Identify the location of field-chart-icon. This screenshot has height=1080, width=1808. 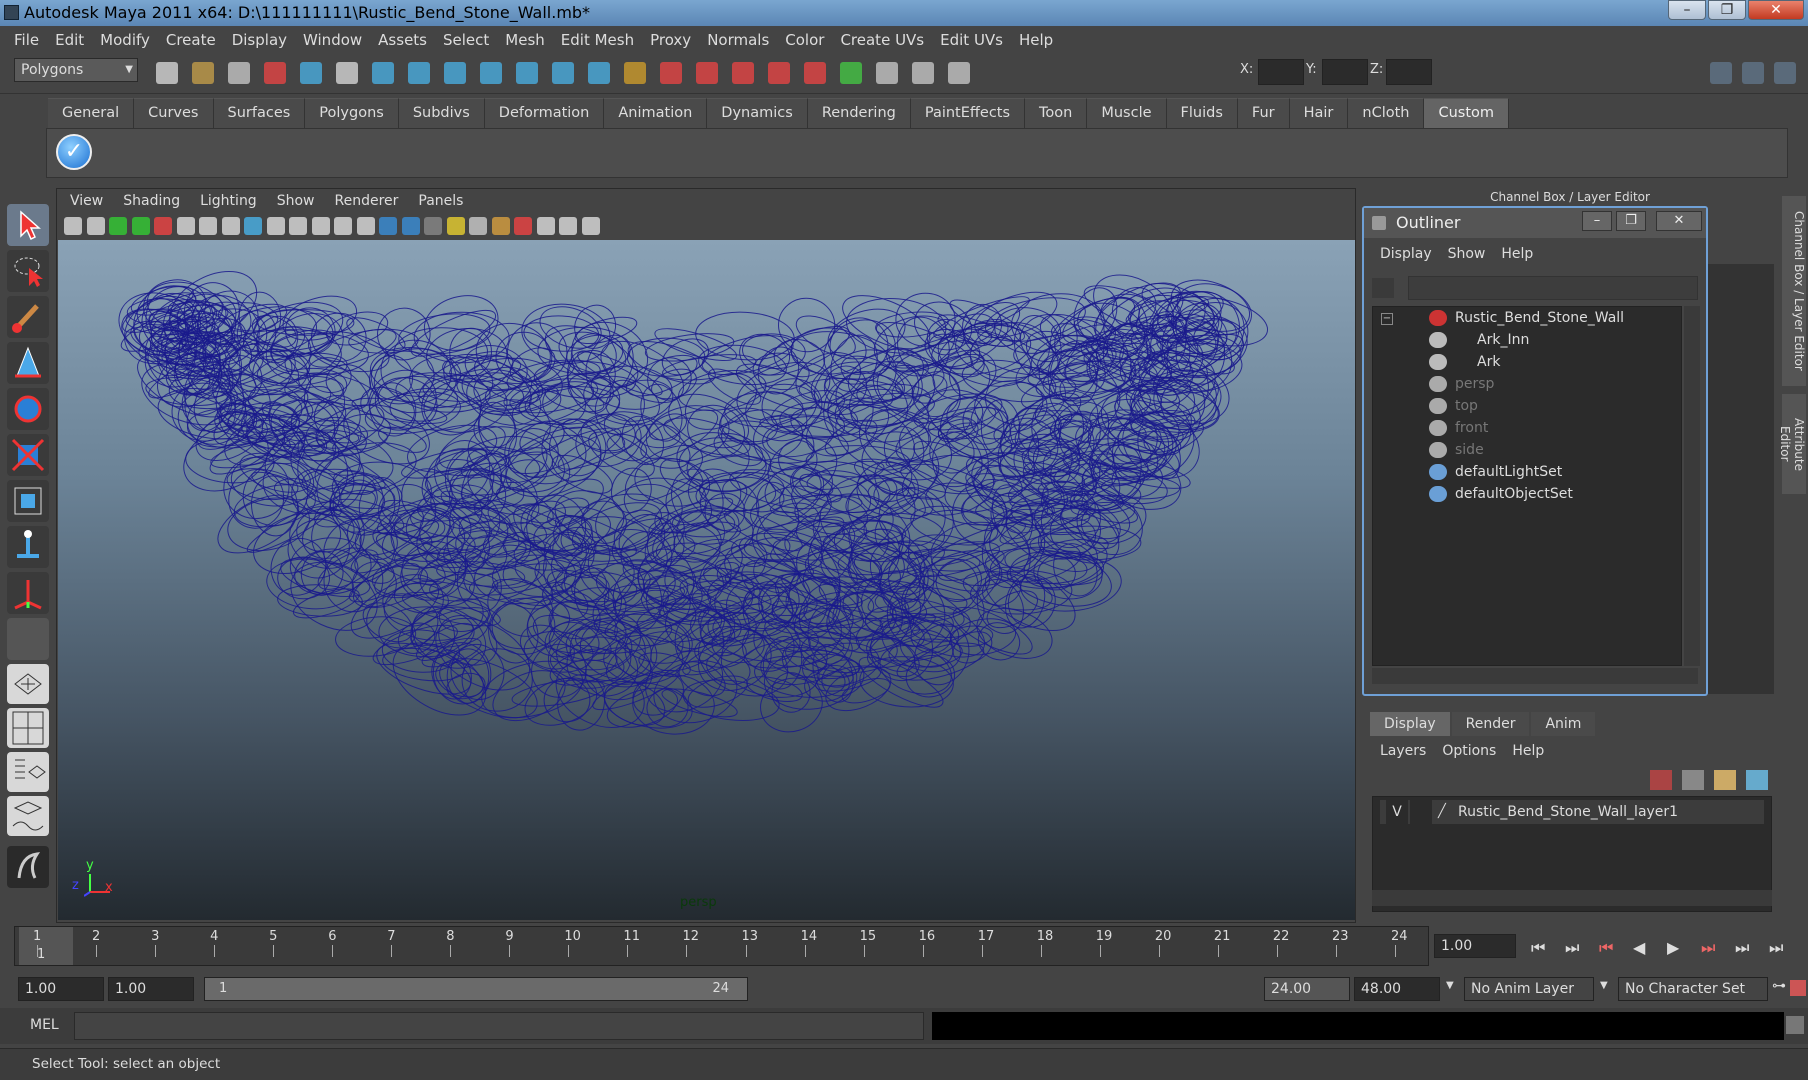
(298, 226).